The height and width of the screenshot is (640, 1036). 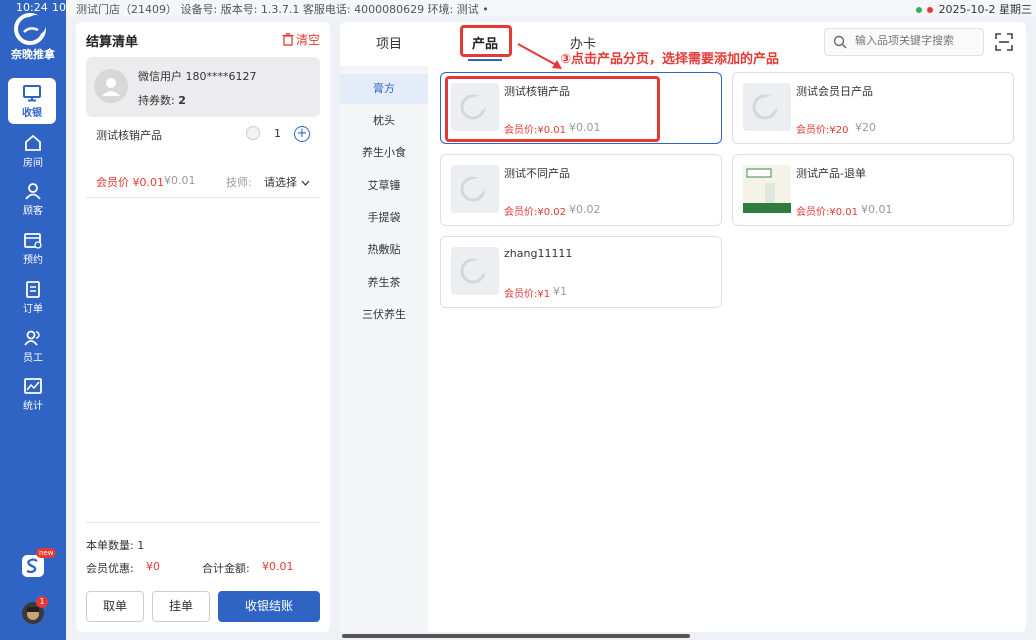 I want to click on product-photo-icon, so click(x=767, y=189).